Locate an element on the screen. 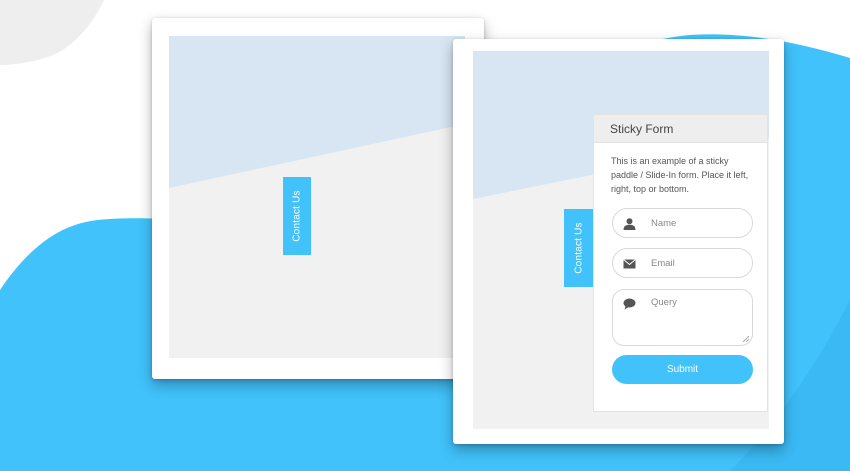 The height and width of the screenshot is (471, 850). speech-bubble-icon is located at coordinates (629, 304).